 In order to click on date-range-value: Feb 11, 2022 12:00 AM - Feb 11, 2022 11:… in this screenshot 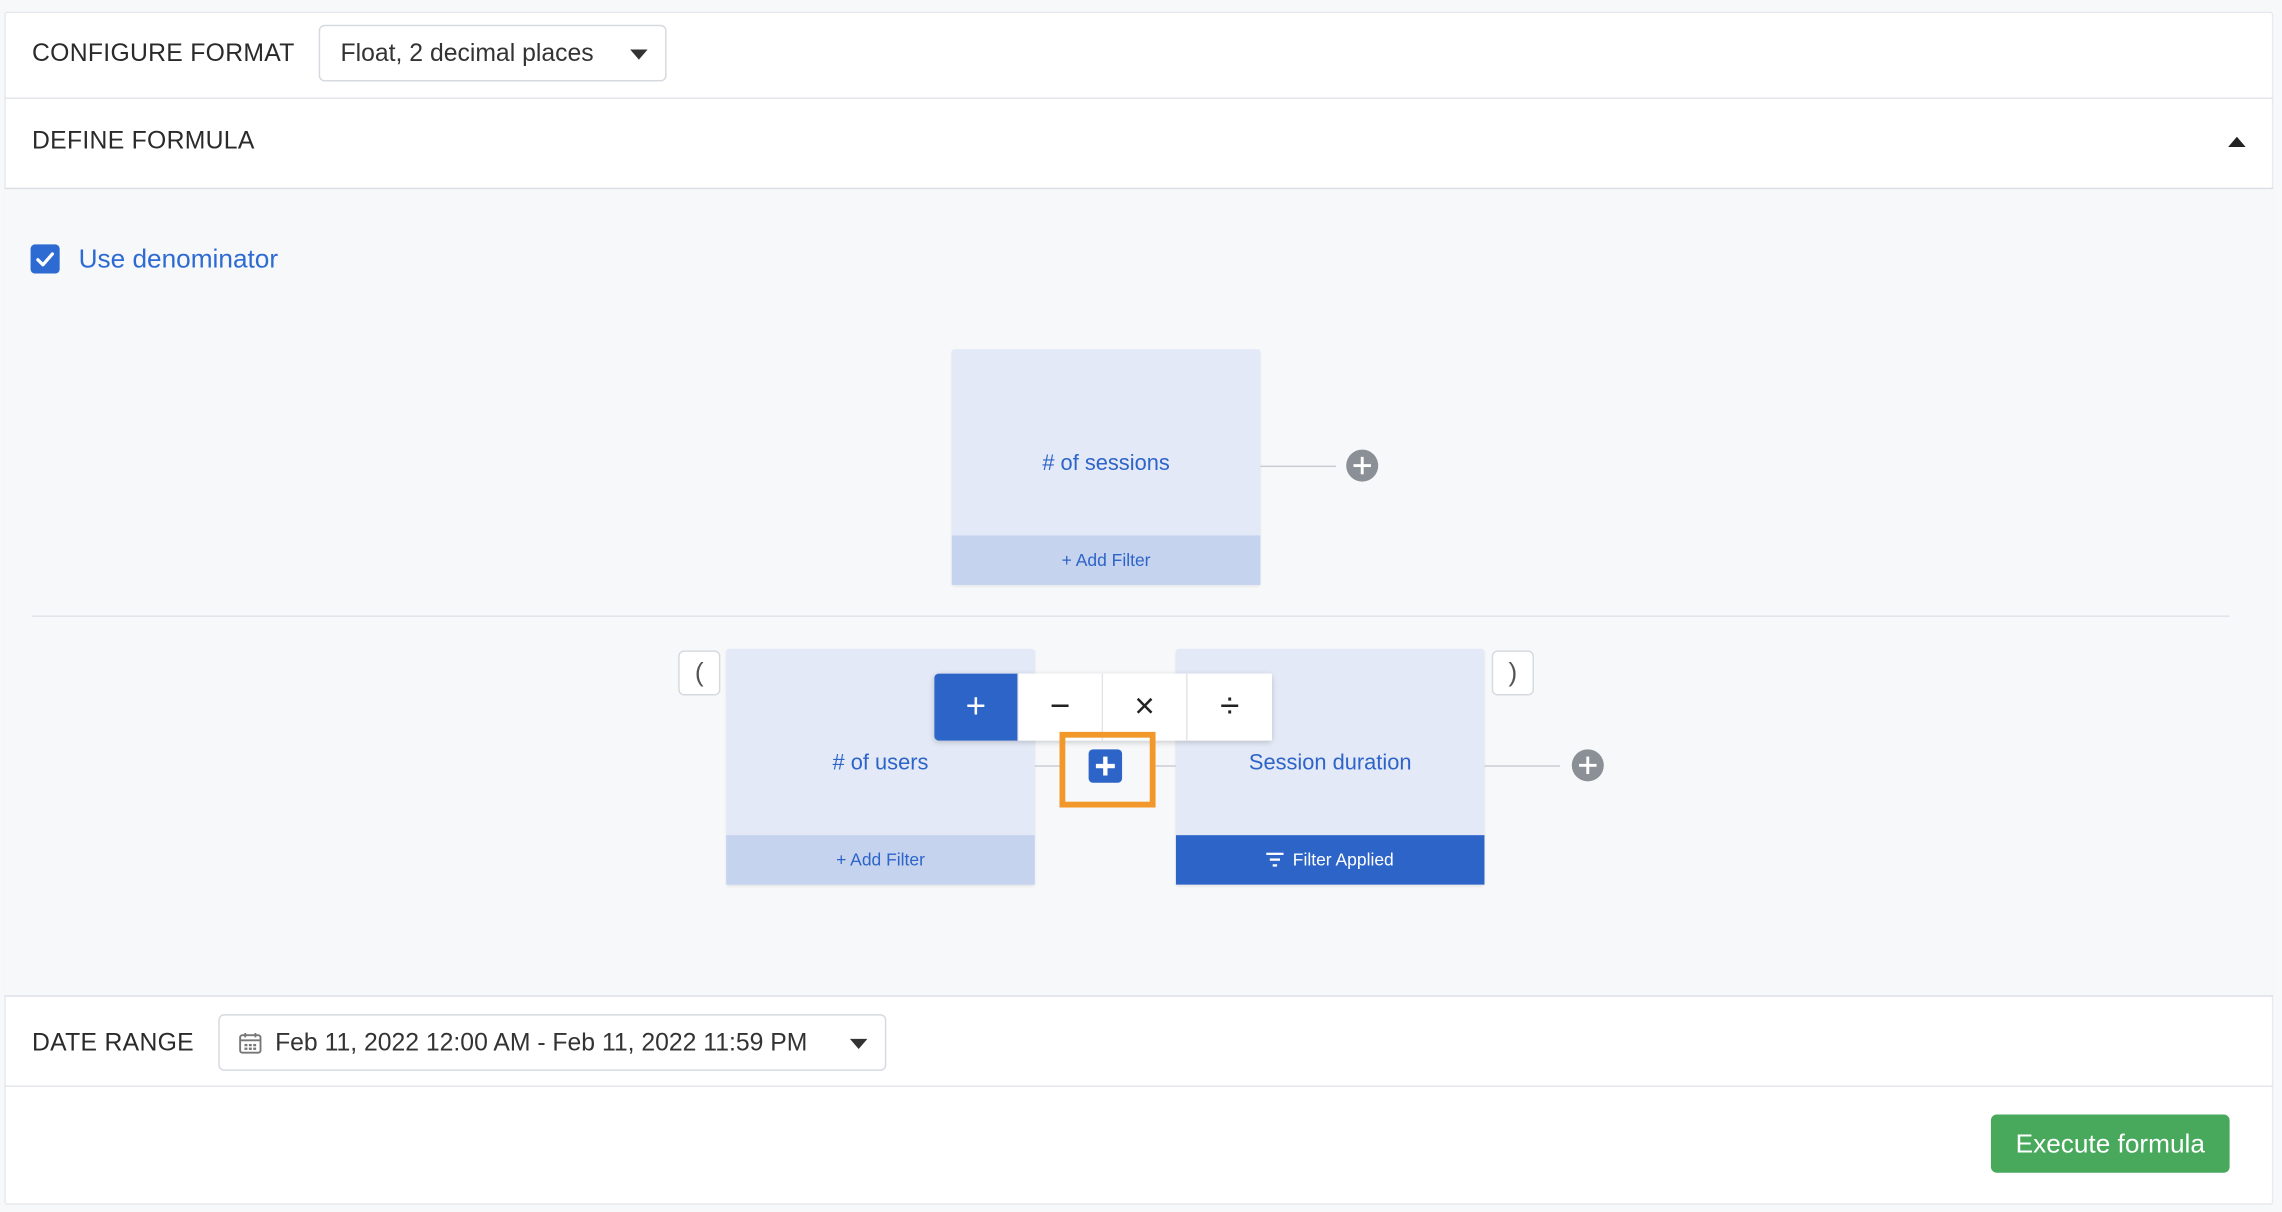, I will do `click(541, 1042)`.